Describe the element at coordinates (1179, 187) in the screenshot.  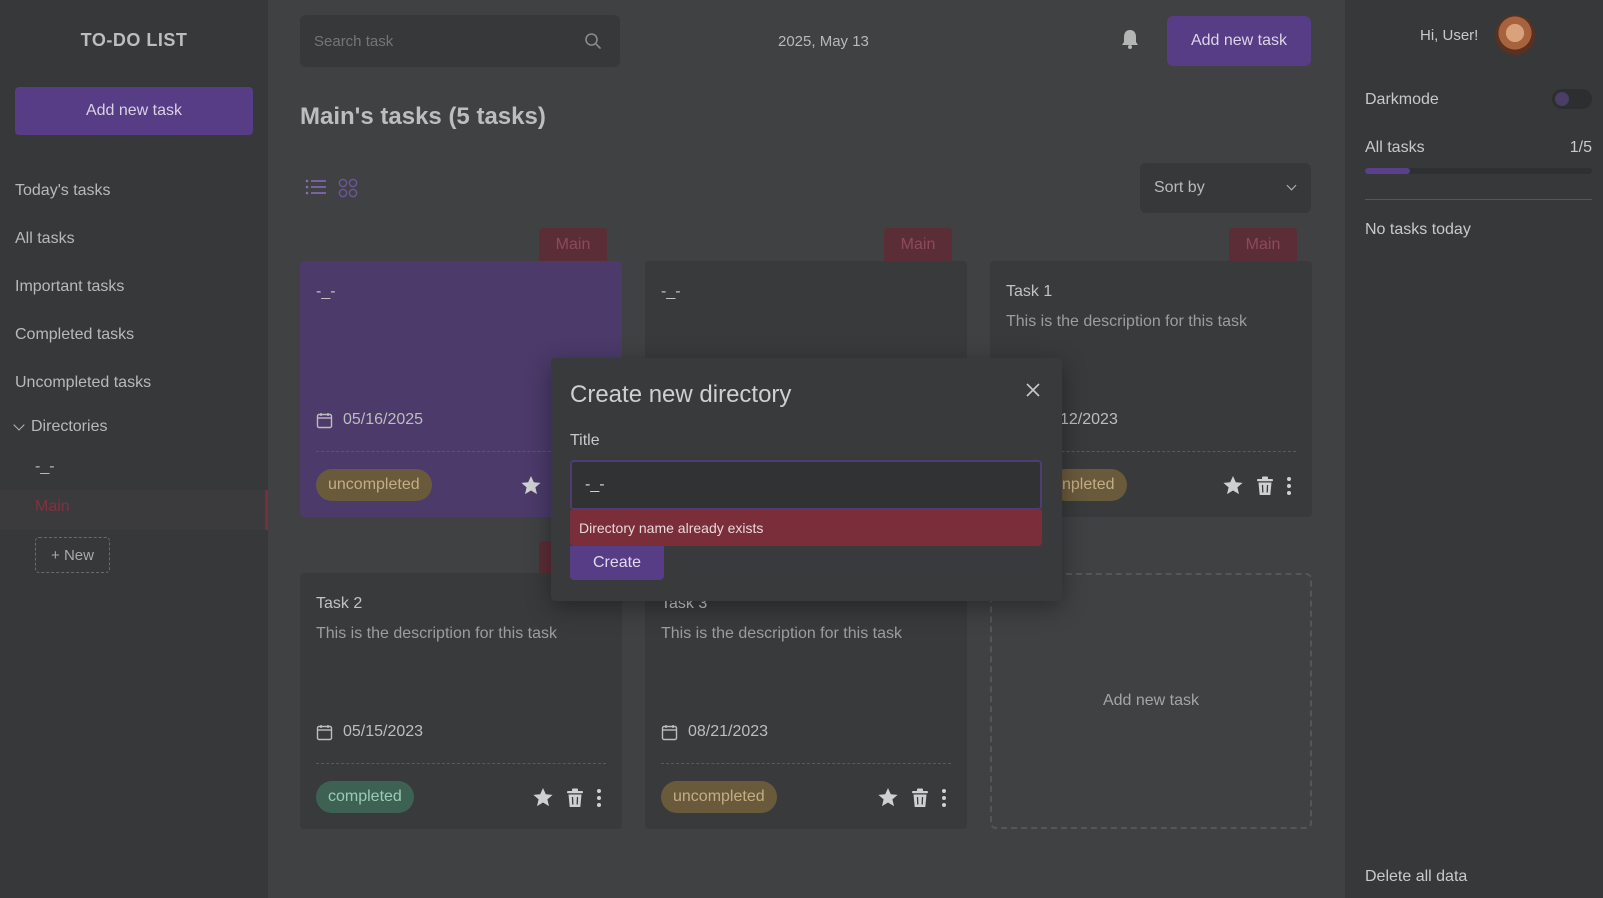
I see `sort-label: Sort by` at that location.